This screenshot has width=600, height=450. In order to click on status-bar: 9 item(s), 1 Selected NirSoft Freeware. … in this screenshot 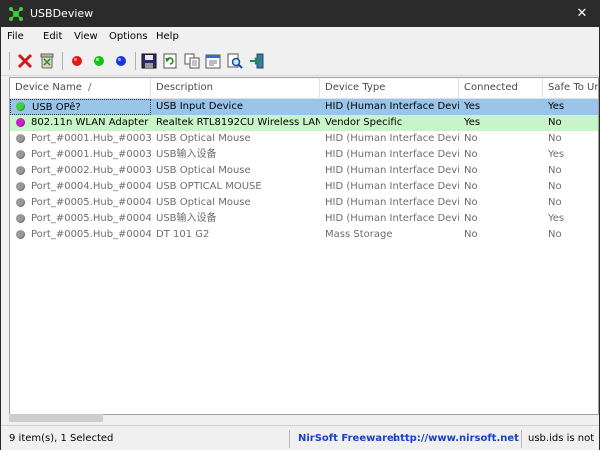, I will do `click(300, 437)`.